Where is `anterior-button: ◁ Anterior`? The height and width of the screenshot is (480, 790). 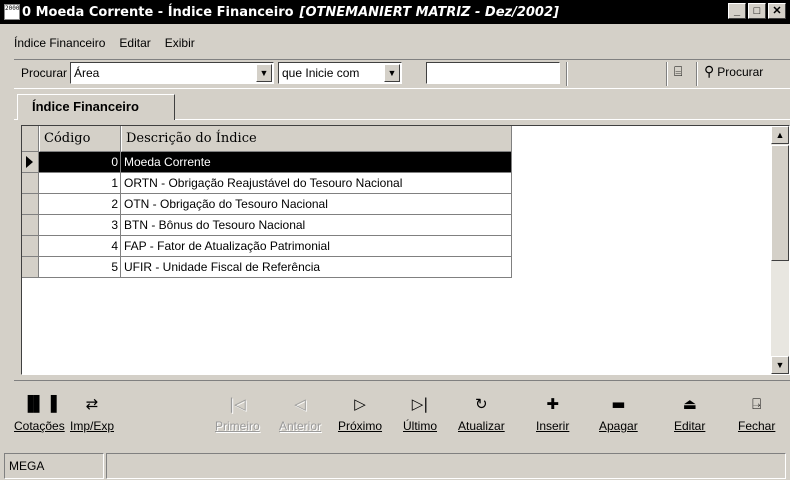
anterior-button: ◁ Anterior is located at coordinates (300, 413).